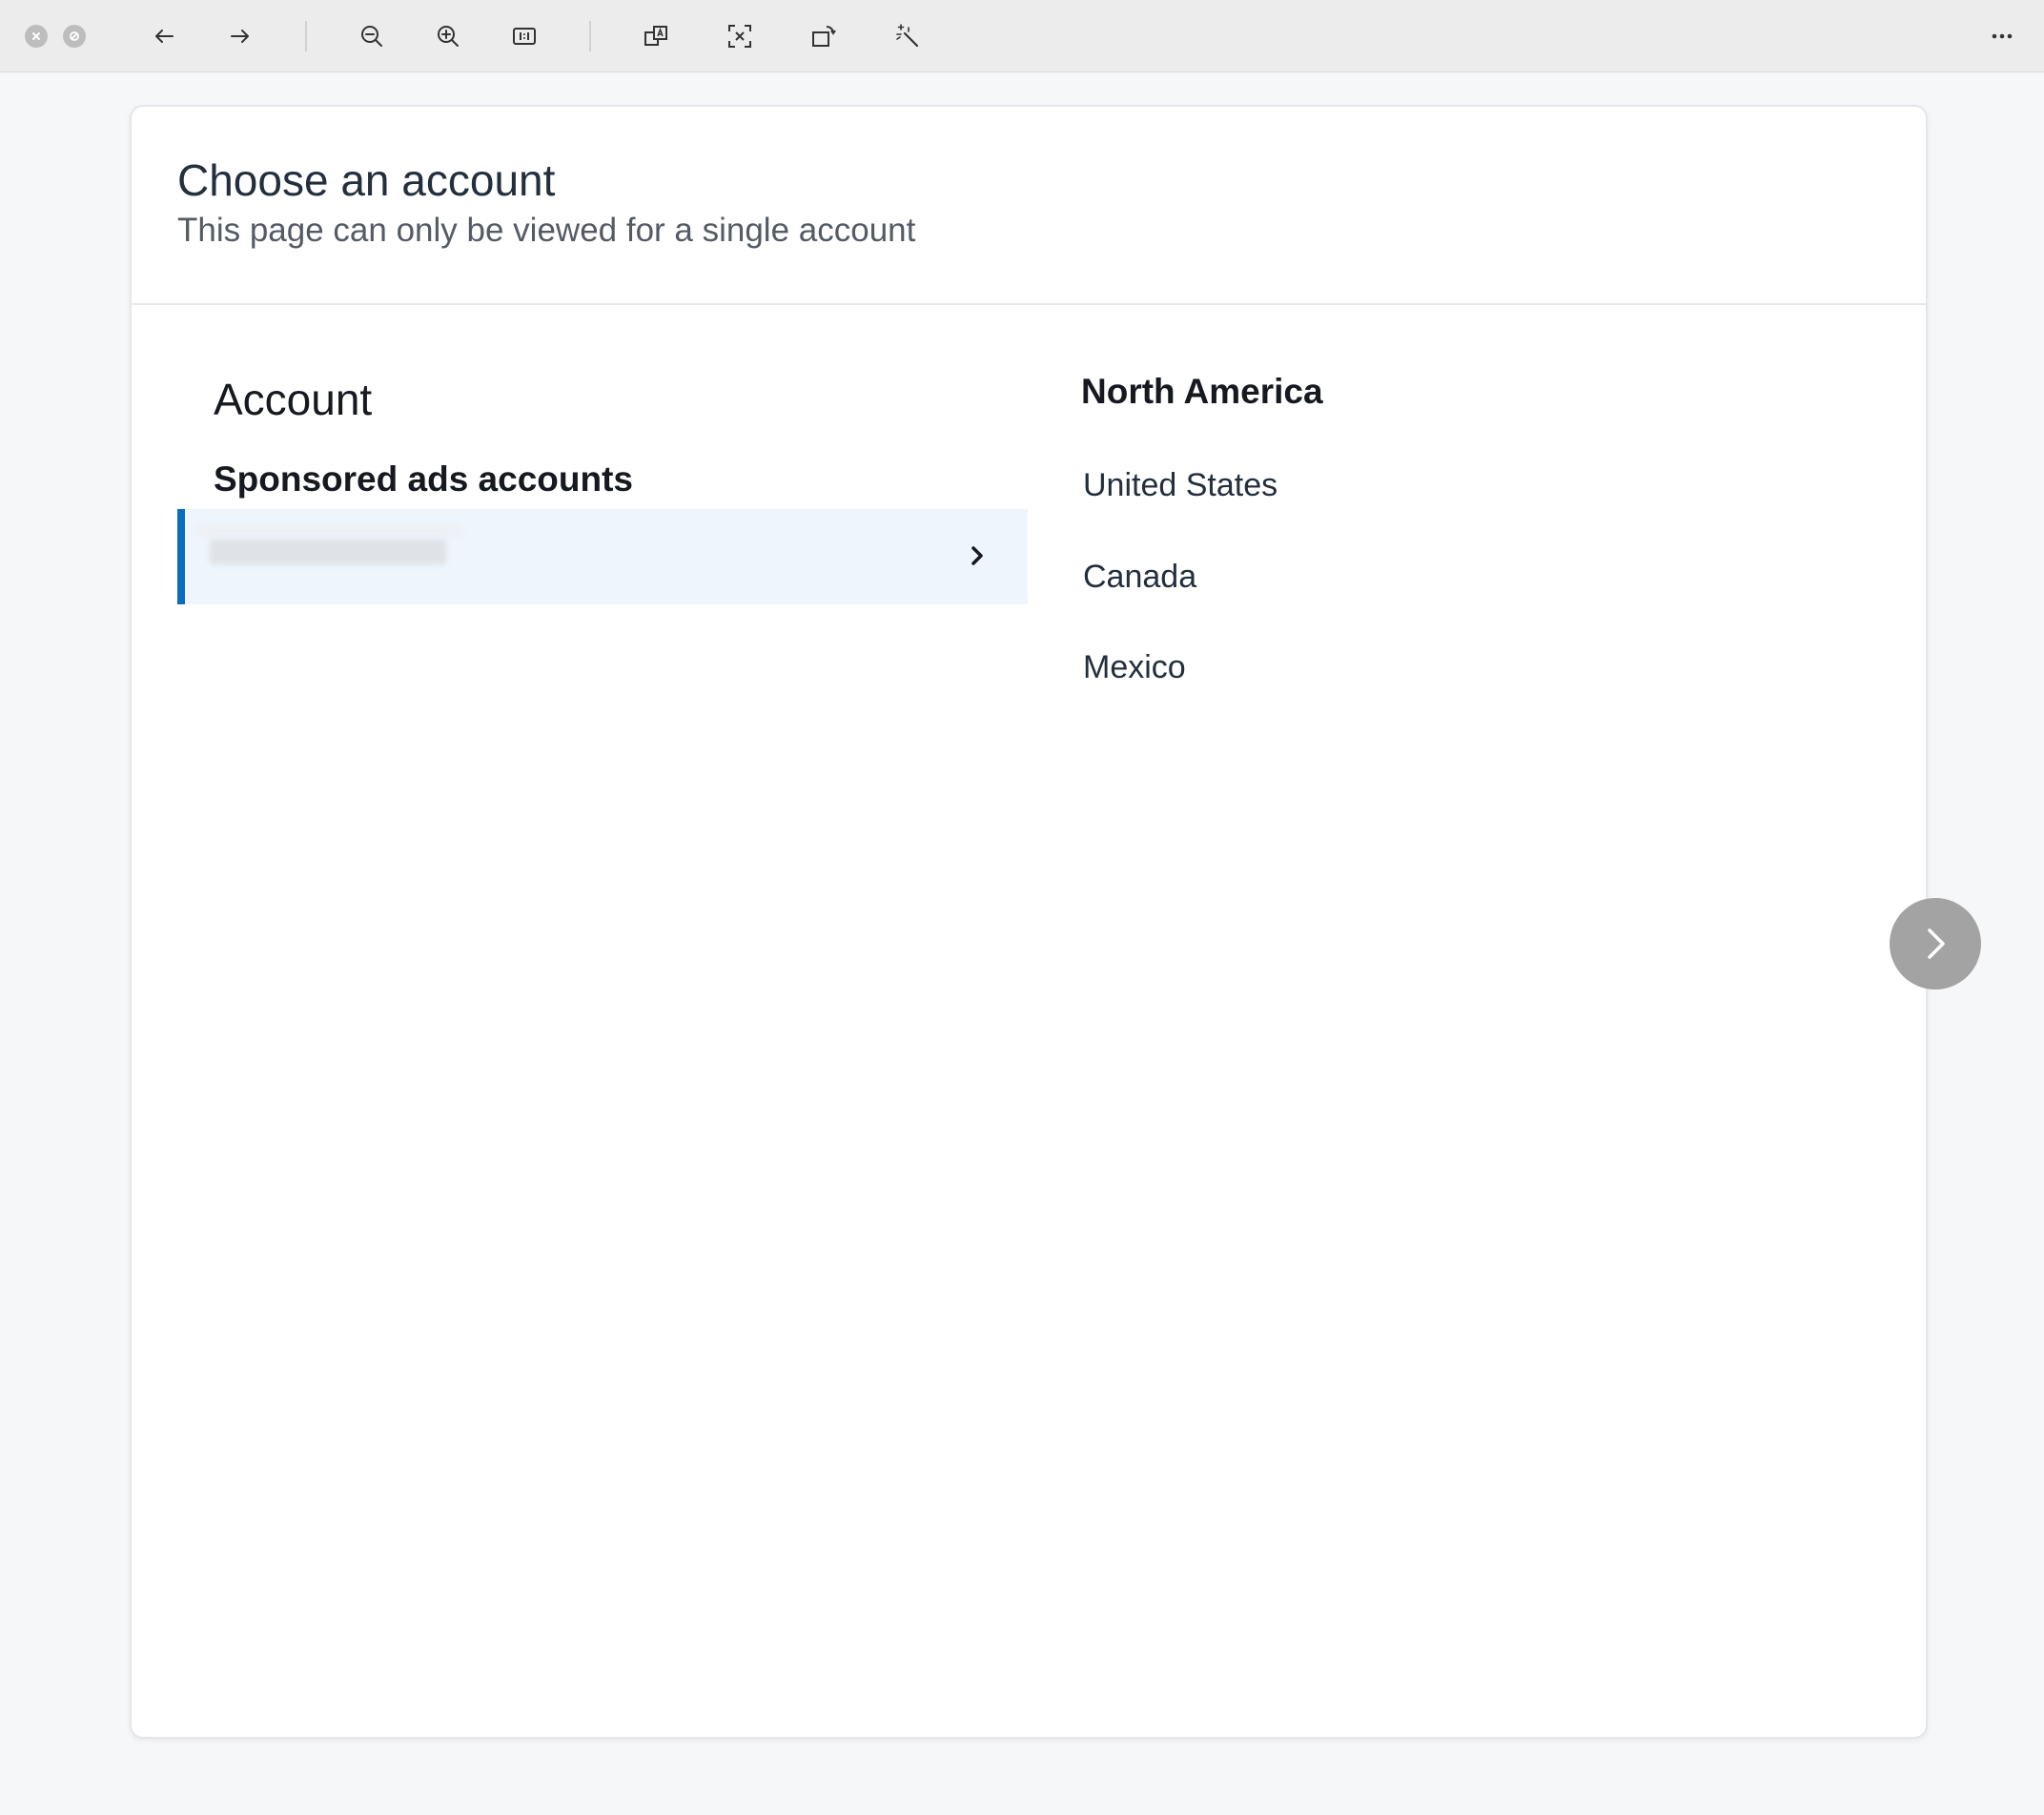 The image size is (2044, 1815). Describe the element at coordinates (372, 36) in the screenshot. I see `zoom-out-icon` at that location.